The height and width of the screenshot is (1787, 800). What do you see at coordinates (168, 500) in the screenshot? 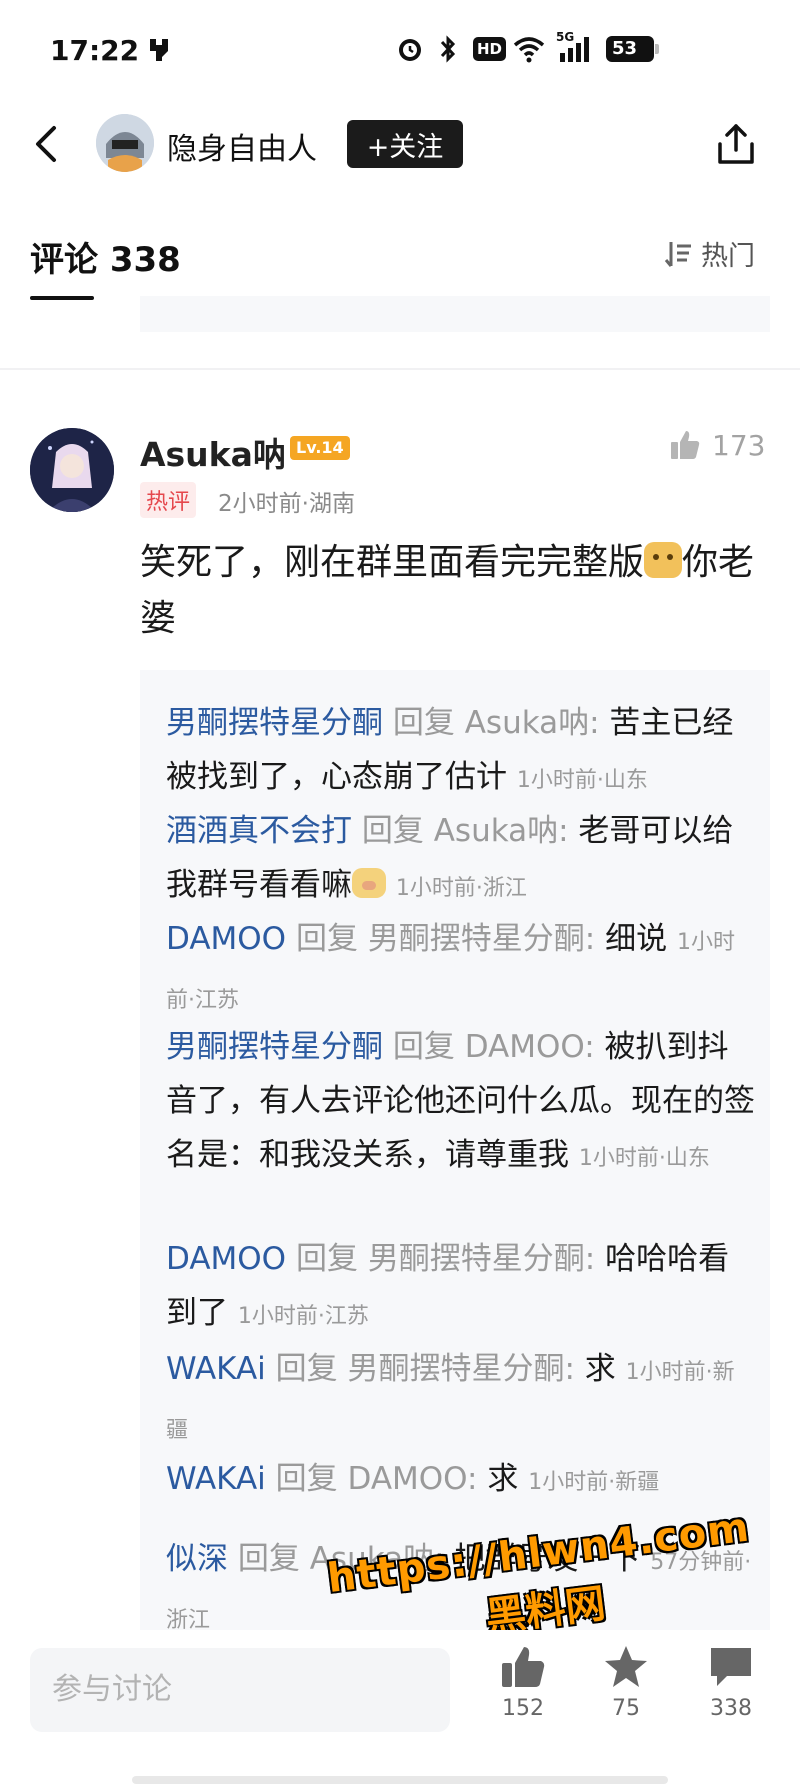
I see `hot-comment-tag: 热评` at bounding box center [168, 500].